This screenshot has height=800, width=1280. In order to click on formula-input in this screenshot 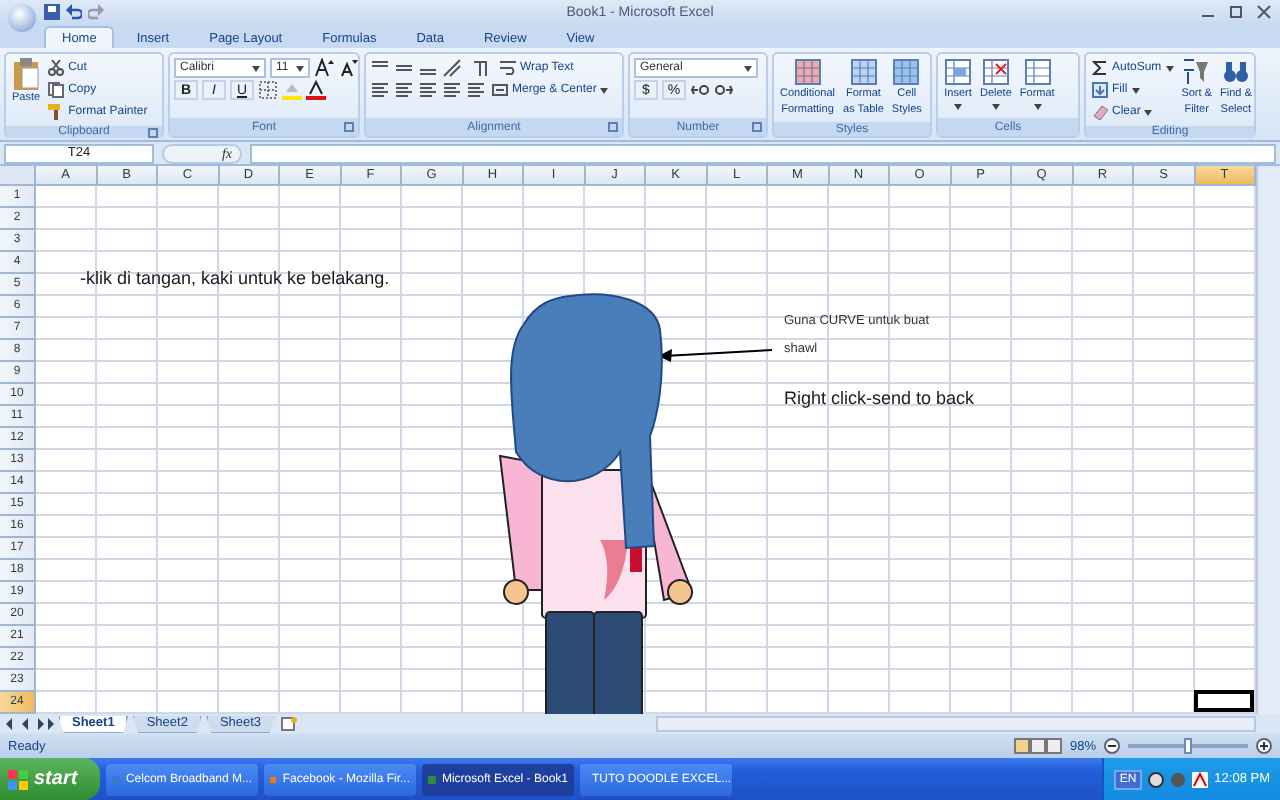, I will do `click(763, 153)`.